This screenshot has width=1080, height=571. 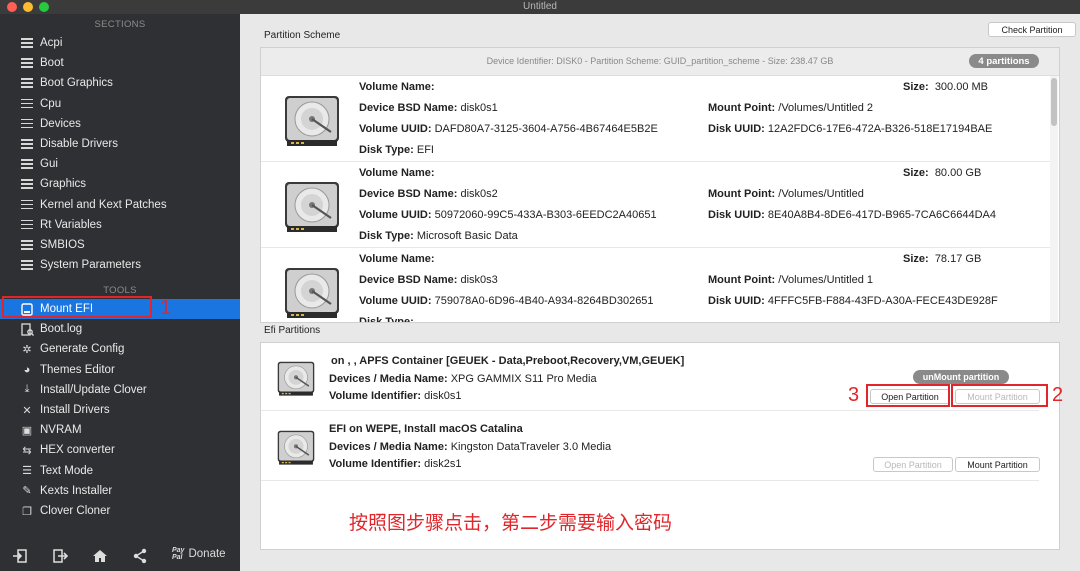 I want to click on donate-button: Pay Pal Donate, so click(x=199, y=554).